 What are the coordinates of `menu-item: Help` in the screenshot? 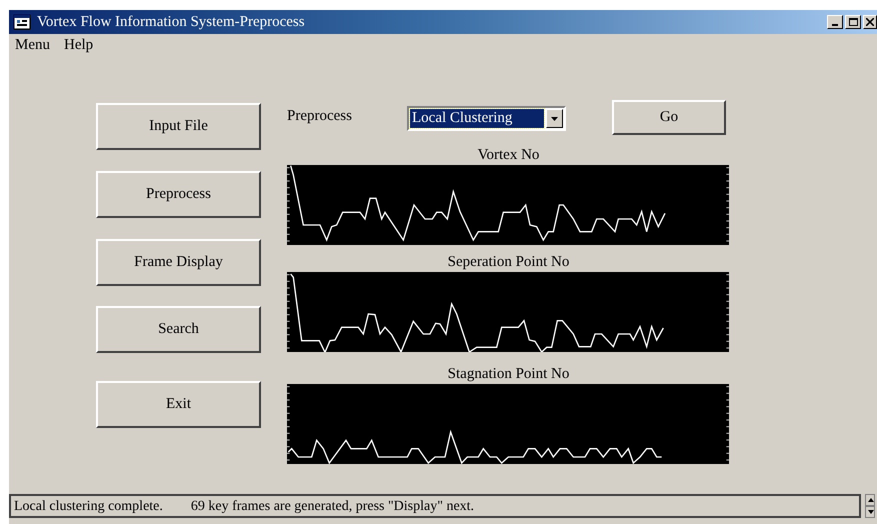 It's located at (79, 45).